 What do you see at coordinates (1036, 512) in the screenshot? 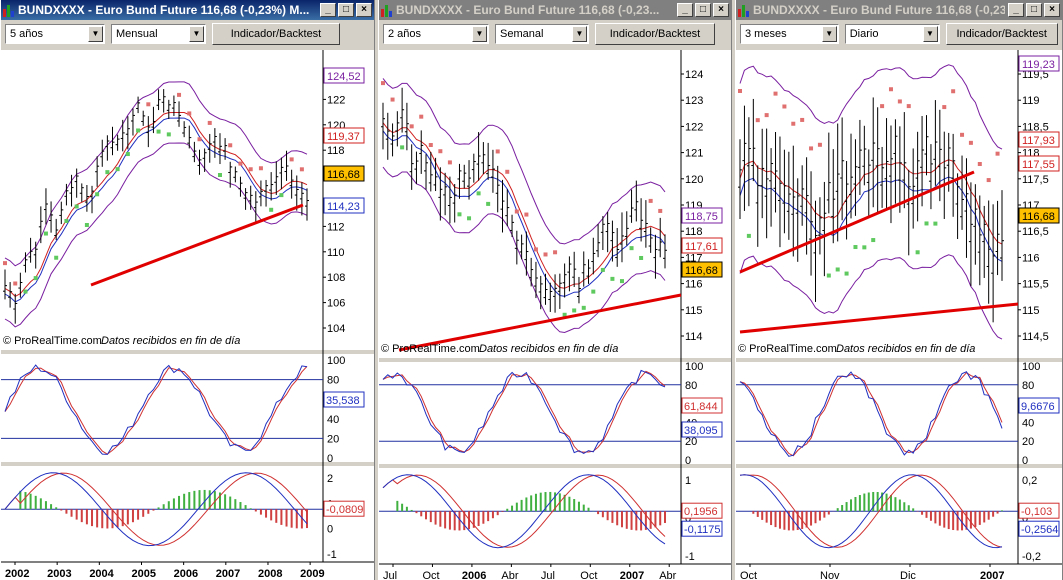
I see `macd-badge-upper-label: -0,103` at bounding box center [1036, 512].